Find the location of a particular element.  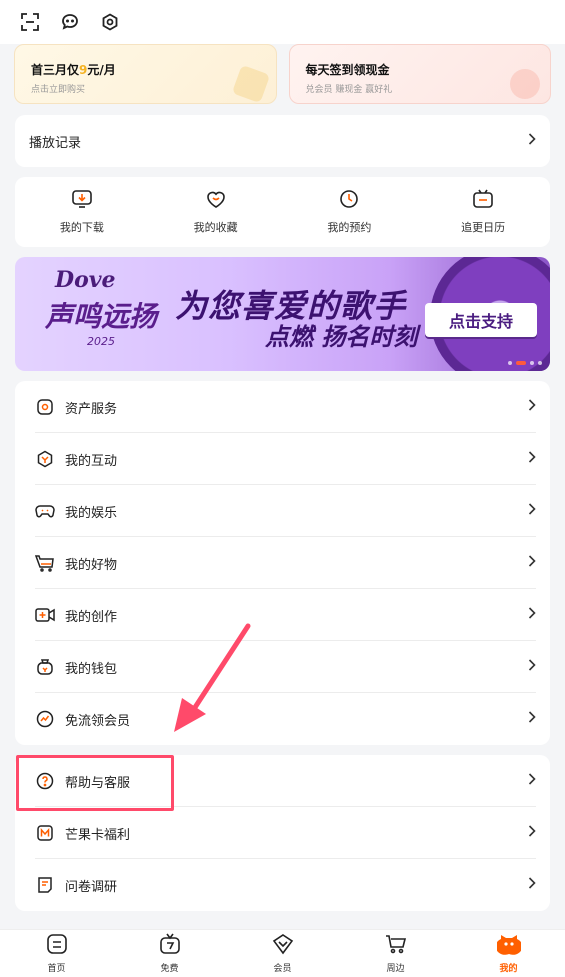

shortcut-bar: 我的下载 我的收藏 我的预约 追更日历 is located at coordinates (282, 212).